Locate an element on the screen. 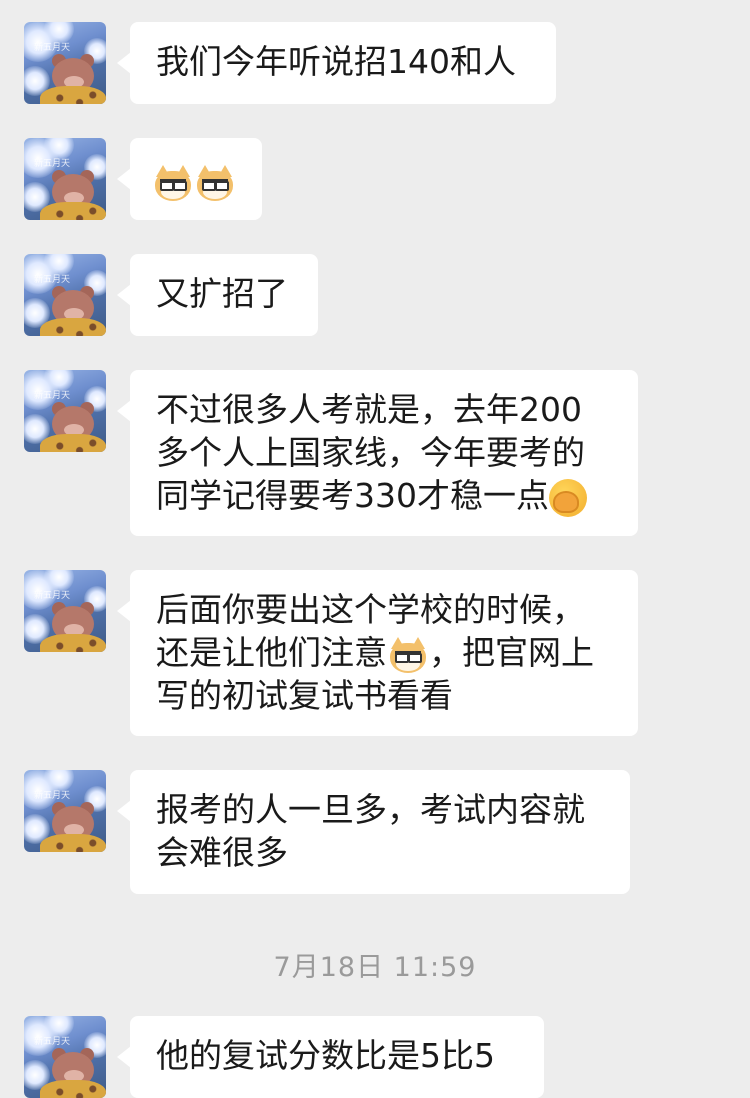  message-text: 多个人上国家线，今年要考的 is located at coordinates (370, 452).